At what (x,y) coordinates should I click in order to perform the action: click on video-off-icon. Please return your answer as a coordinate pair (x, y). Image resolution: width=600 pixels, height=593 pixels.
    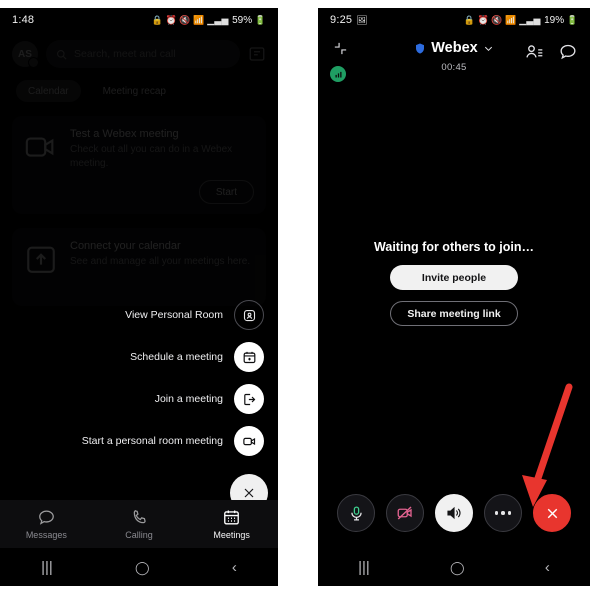
    Looking at the image, I should click on (404, 513).